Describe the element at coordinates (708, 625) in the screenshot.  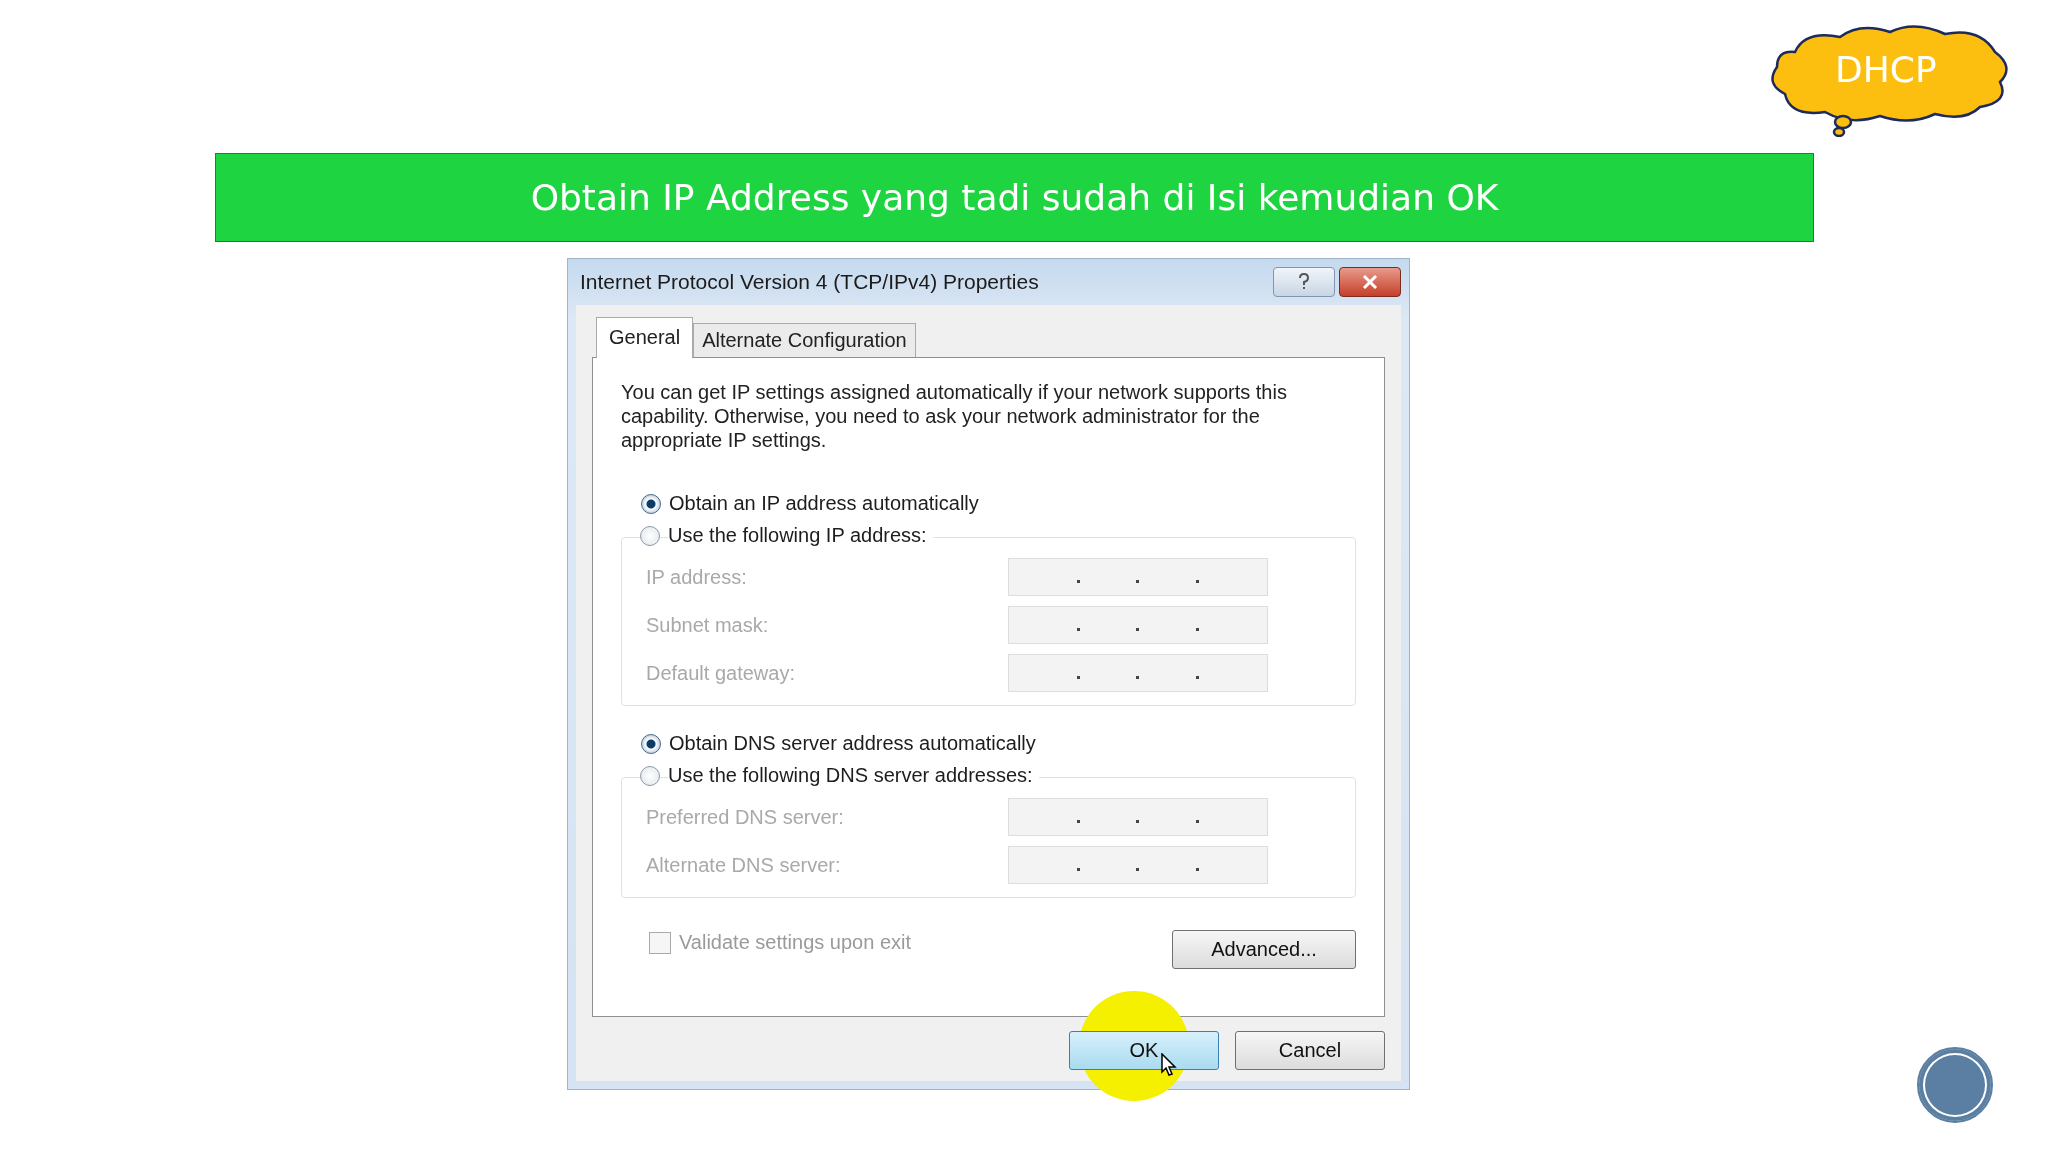
I see `field-label: Subnet mask:` at that location.